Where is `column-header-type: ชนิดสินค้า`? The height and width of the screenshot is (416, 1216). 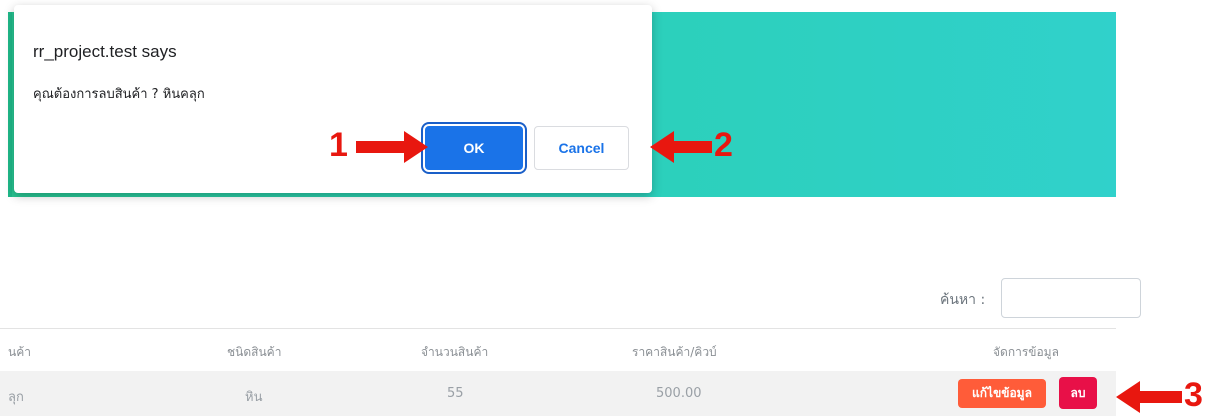 column-header-type: ชนิดสินค้า is located at coordinates (254, 352).